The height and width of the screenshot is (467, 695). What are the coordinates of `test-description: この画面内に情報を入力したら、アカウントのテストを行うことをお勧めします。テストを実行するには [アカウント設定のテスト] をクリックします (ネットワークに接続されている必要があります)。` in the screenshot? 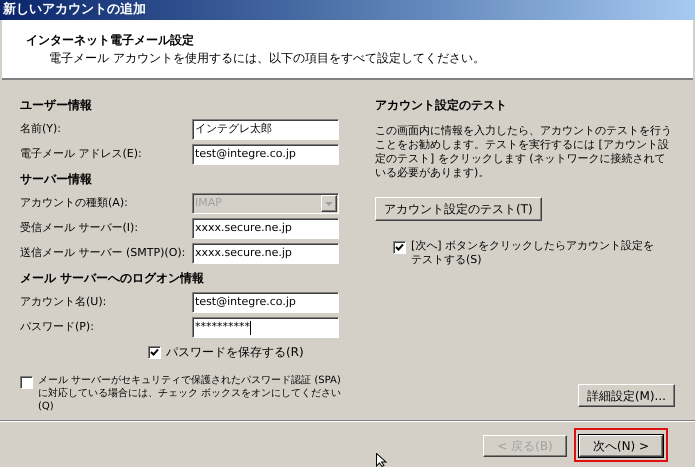 It's located at (524, 152).